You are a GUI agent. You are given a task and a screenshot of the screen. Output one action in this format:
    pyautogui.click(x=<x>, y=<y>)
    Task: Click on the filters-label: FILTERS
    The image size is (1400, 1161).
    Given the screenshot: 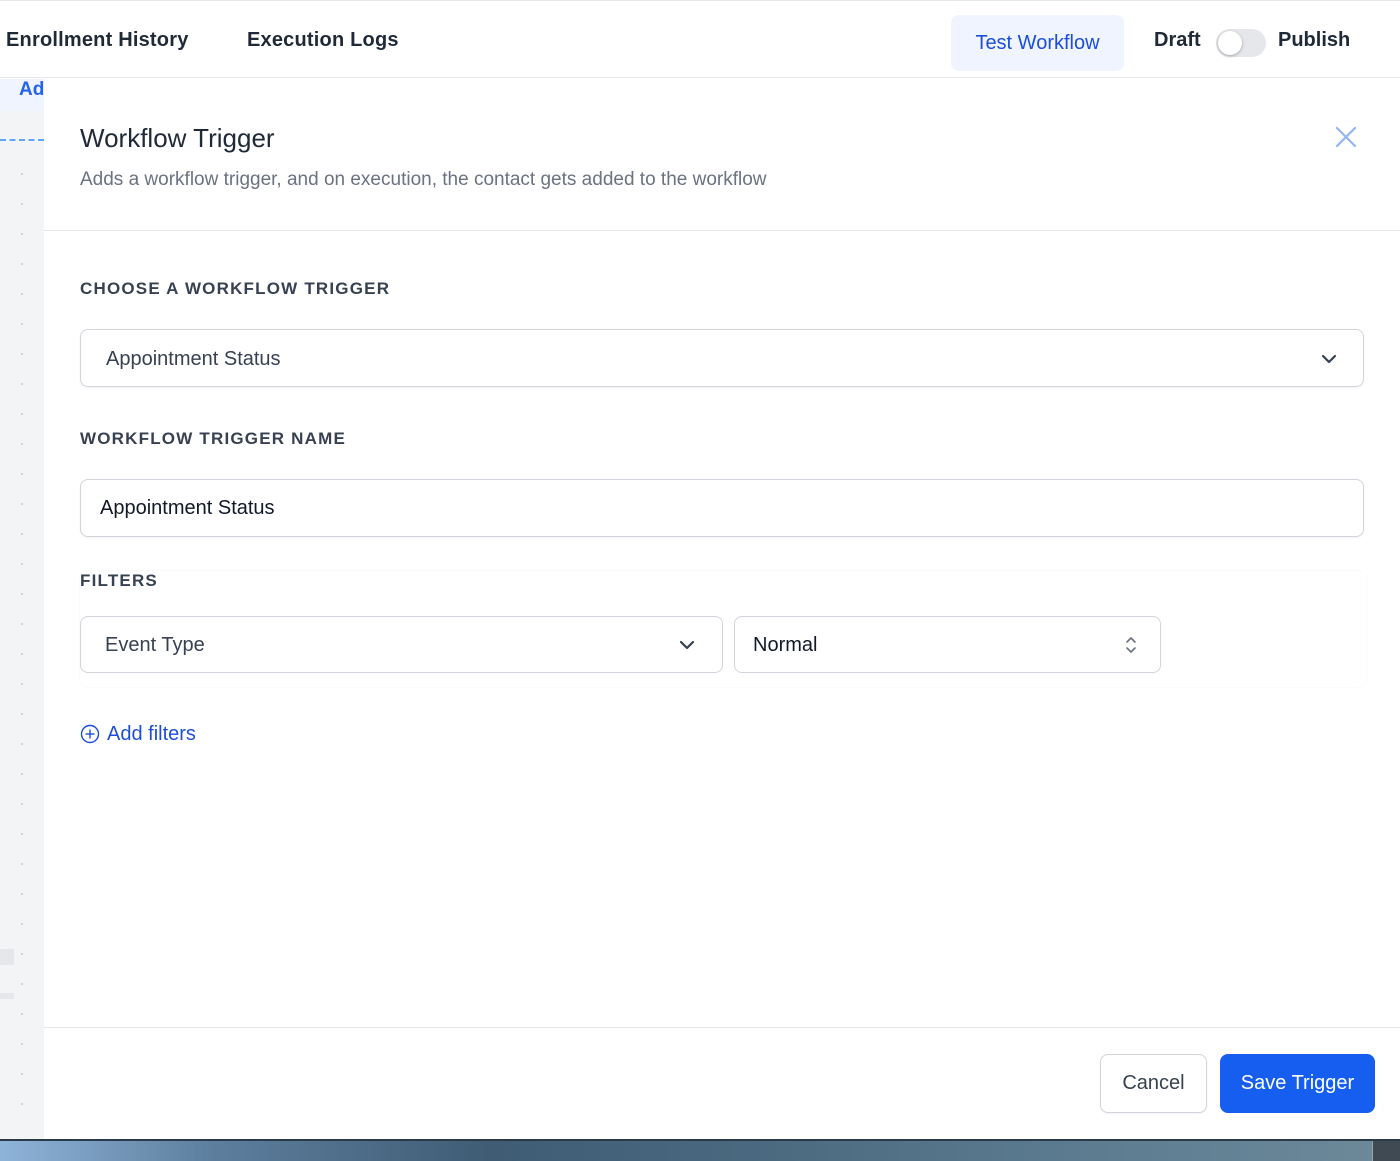 What is the action you would take?
    pyautogui.click(x=119, y=580)
    